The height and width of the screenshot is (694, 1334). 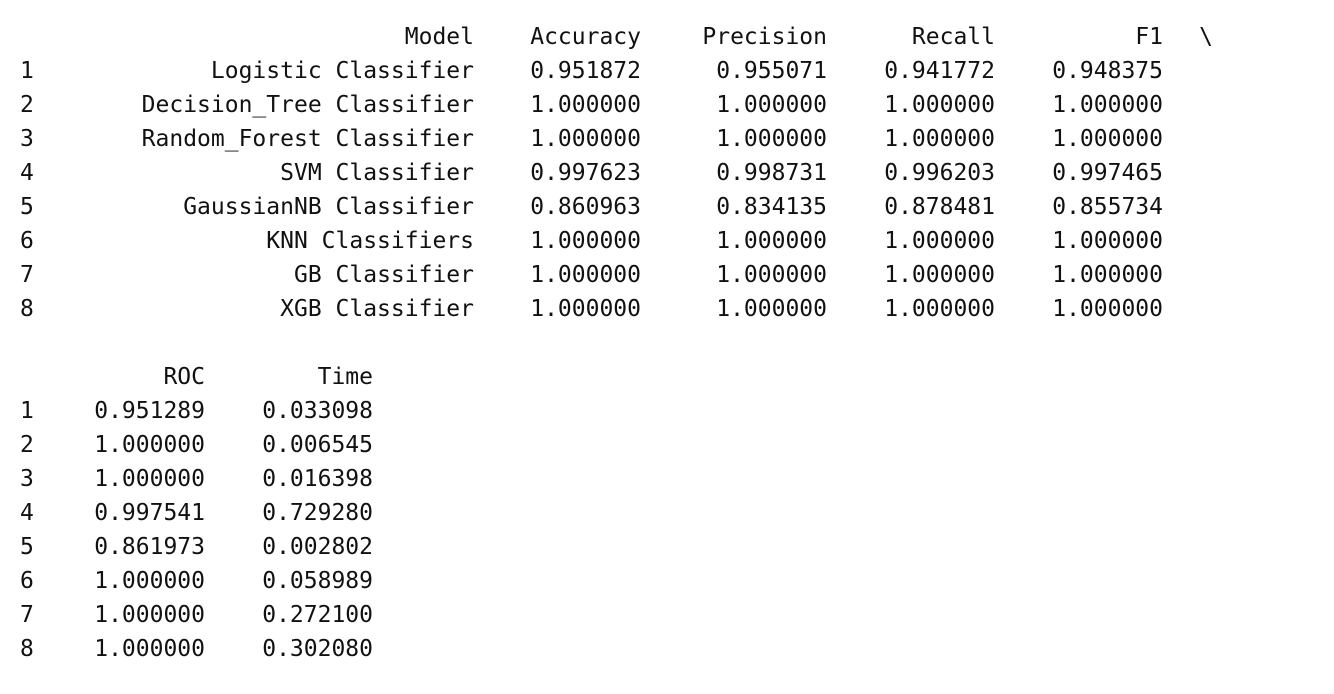 I want to click on table-row: 8 1.000000 0.302080, so click(x=616, y=649).